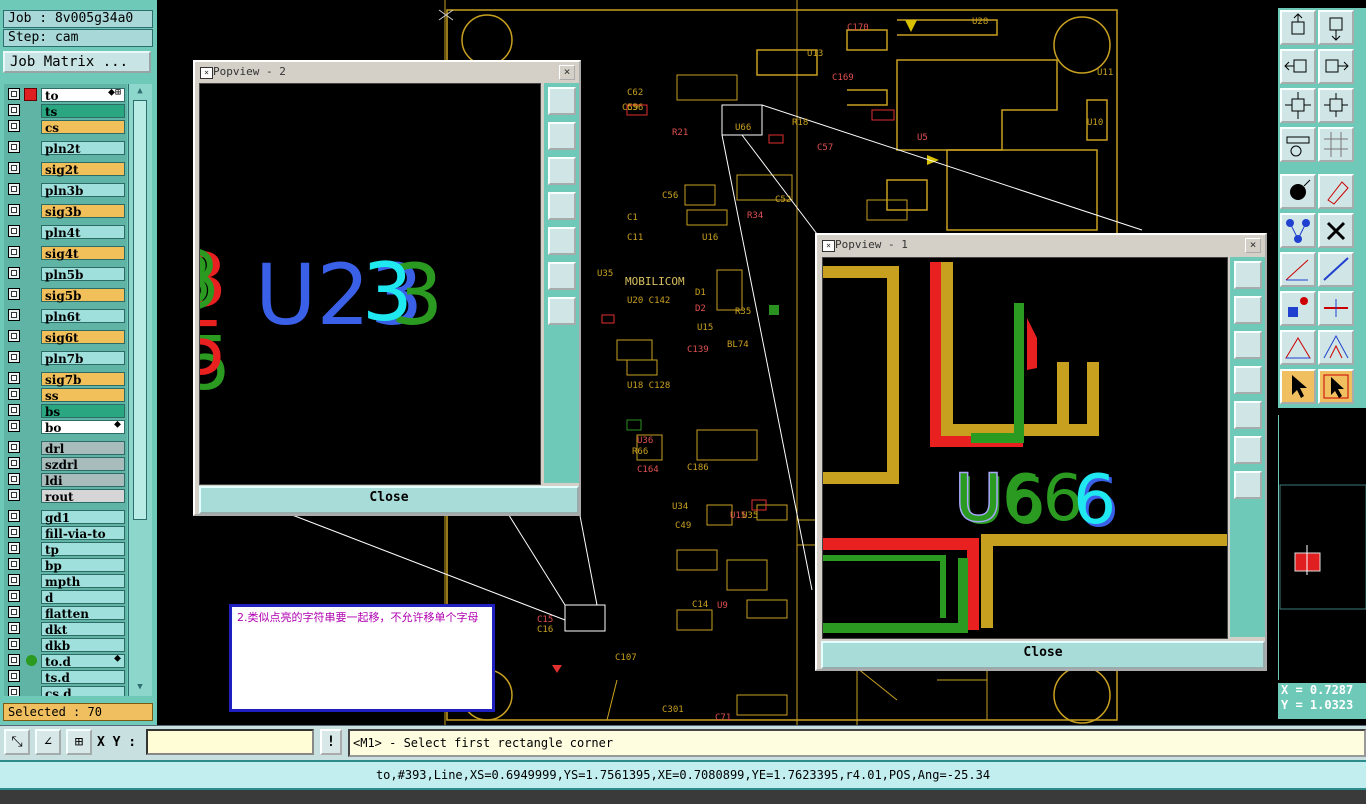 The image size is (1366, 804). I want to click on feature-select-button, so click(1298, 191).